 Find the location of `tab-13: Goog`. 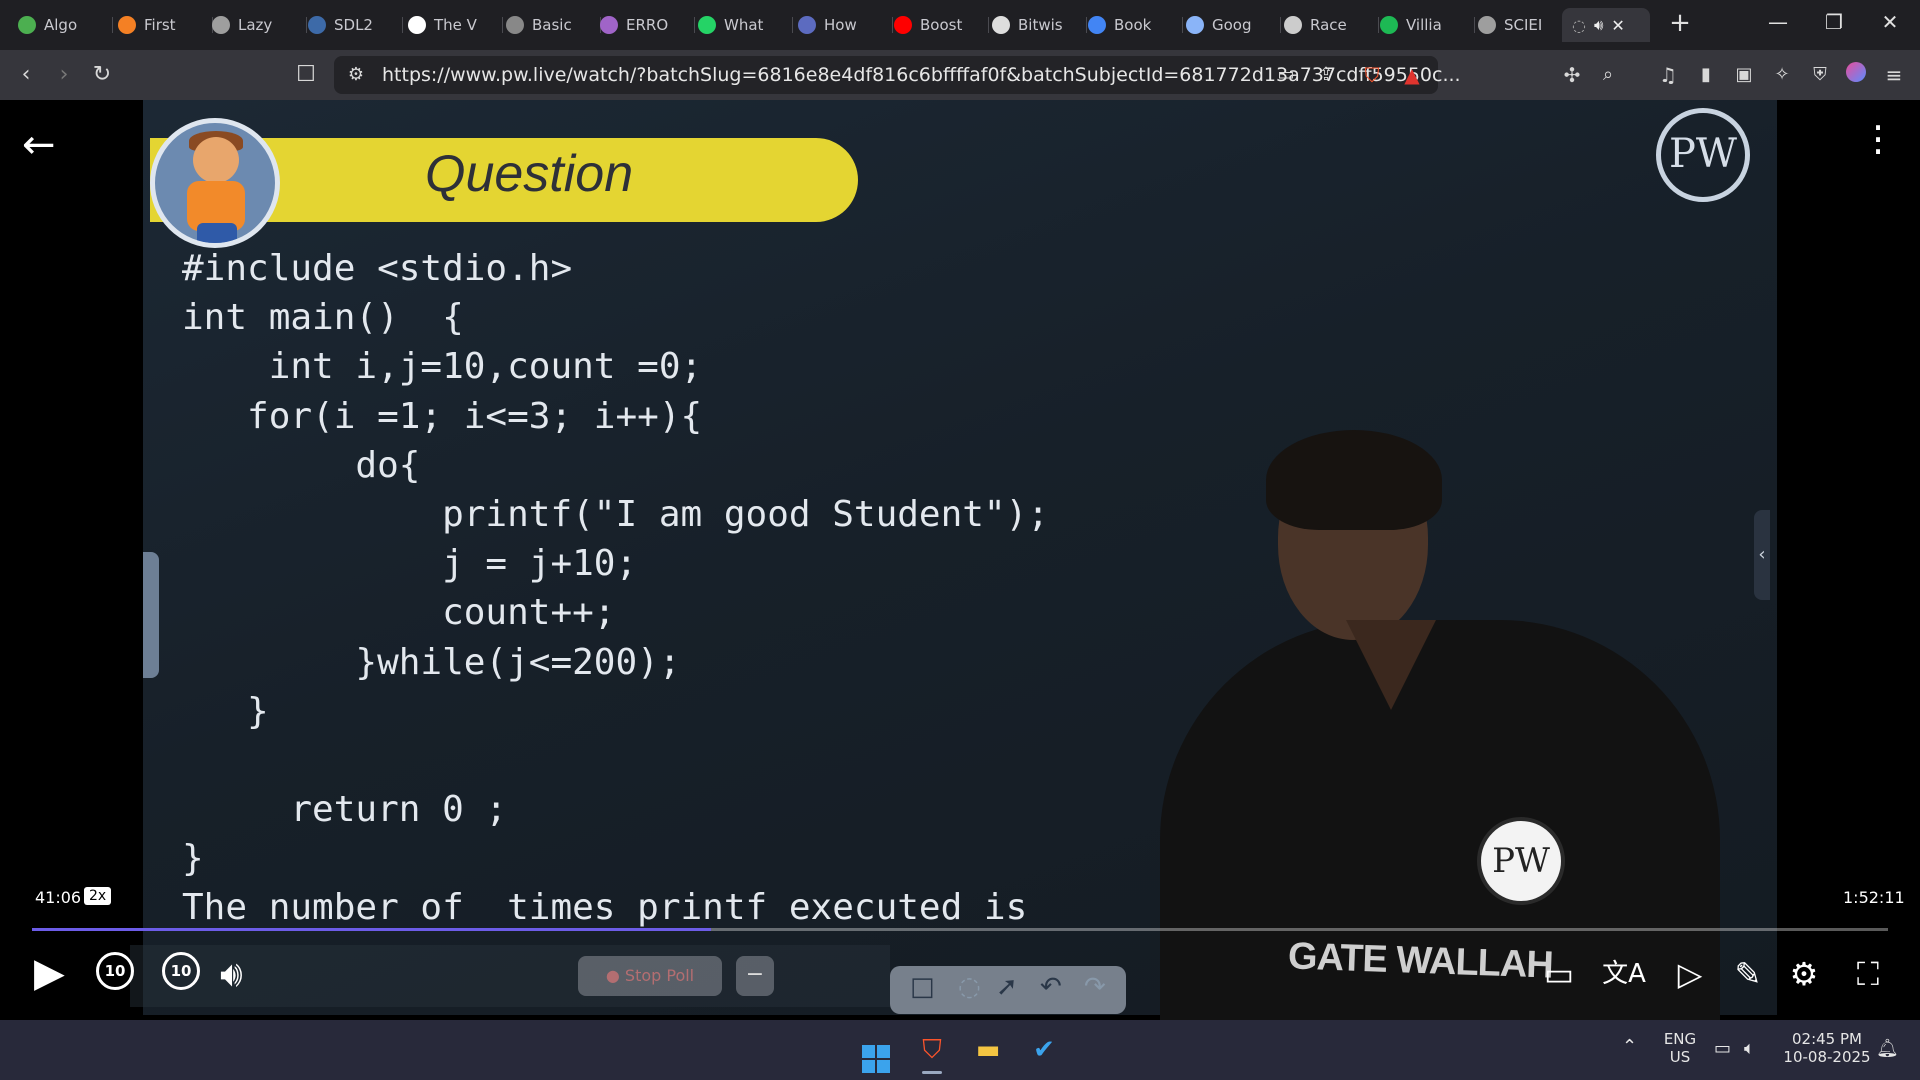

tab-13: Goog is located at coordinates (1227, 25).